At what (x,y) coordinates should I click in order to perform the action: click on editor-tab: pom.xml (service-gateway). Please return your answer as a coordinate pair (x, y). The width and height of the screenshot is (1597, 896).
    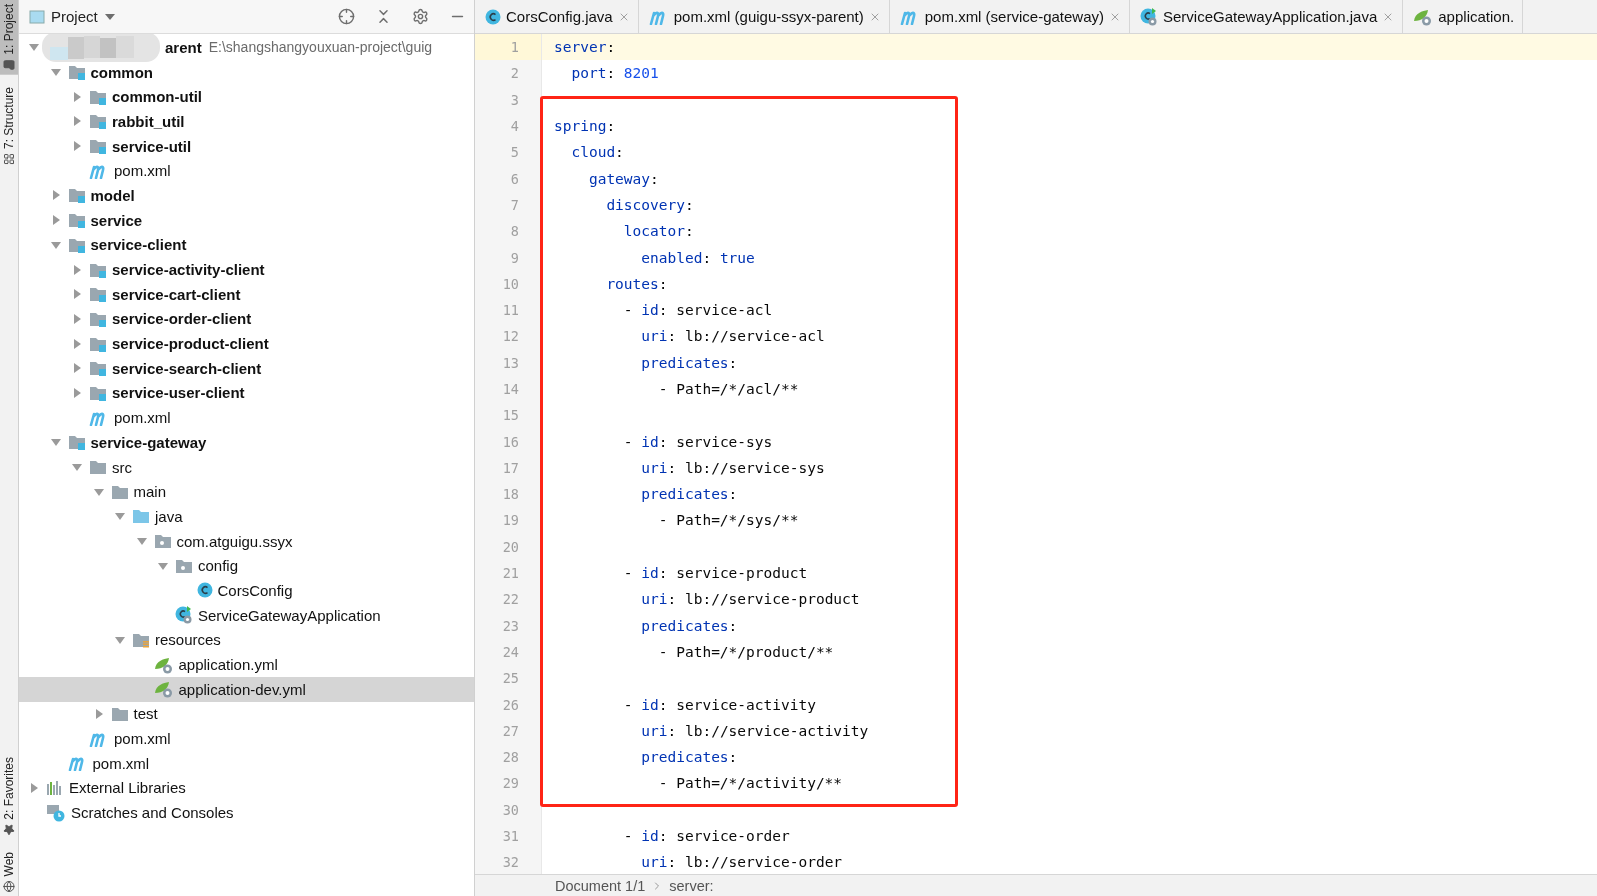
    Looking at the image, I should click on (1009, 16).